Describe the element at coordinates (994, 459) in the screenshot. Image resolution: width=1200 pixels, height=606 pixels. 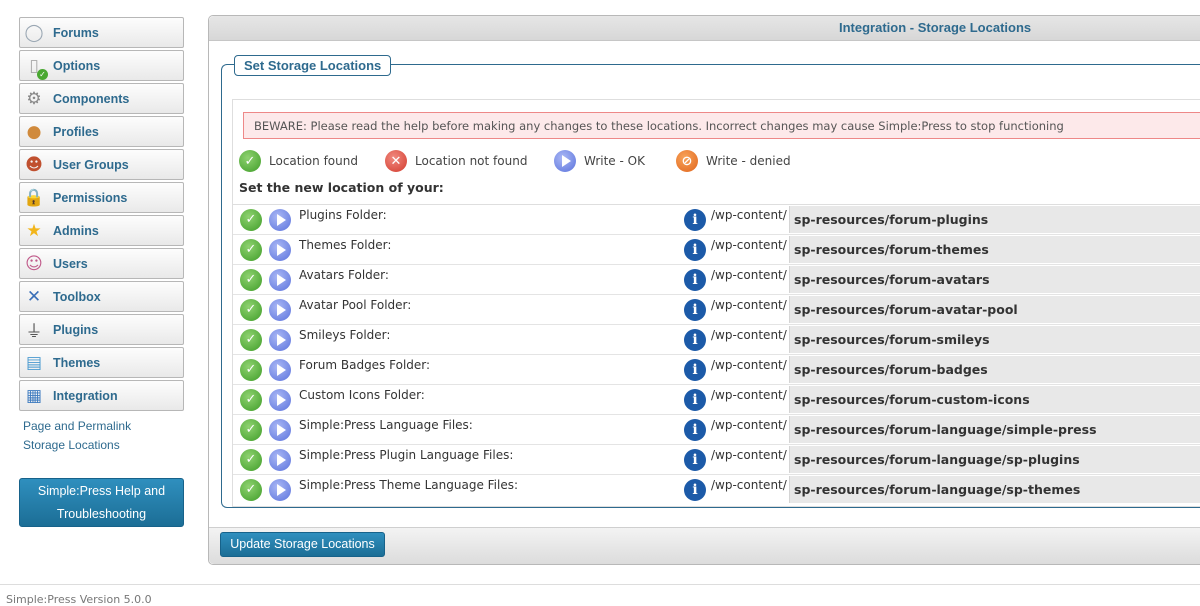
I see `location-path-input: sp-resources/forum-language/sp-plugins` at that location.